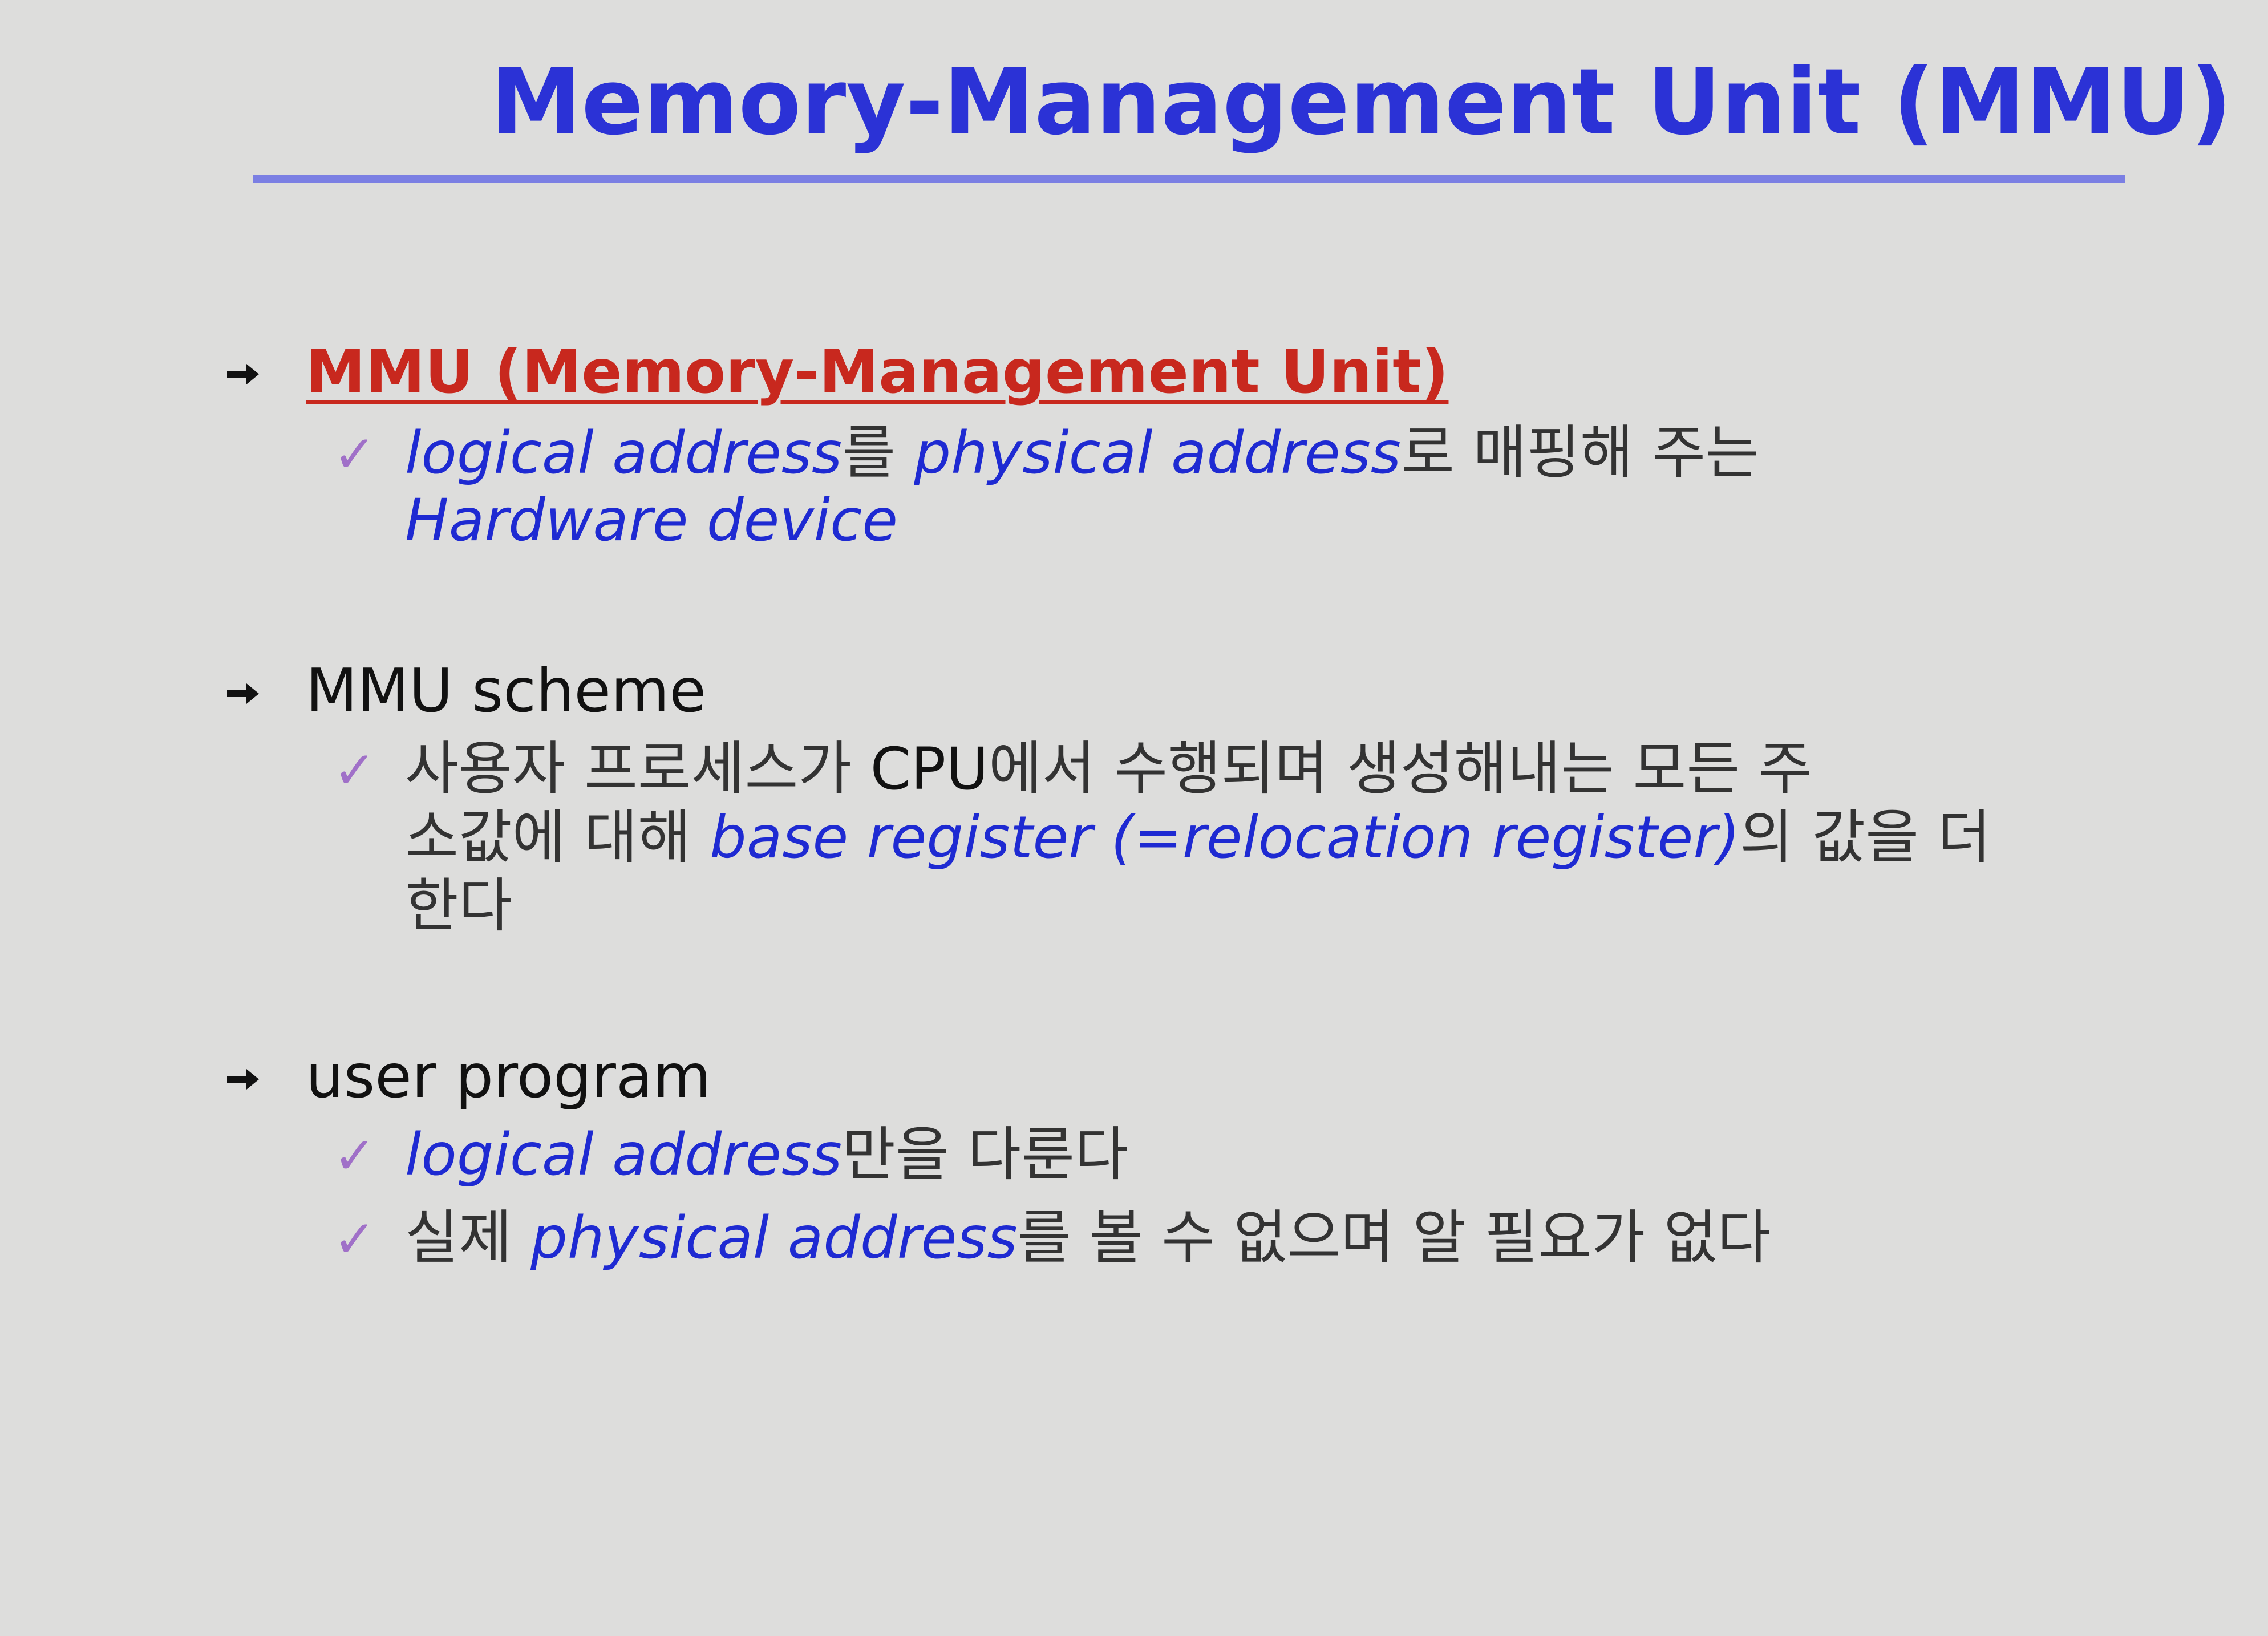 Image resolution: width=2268 pixels, height=1636 pixels. What do you see at coordinates (508, 1076) in the screenshot?
I see `section-heading-user-program: user program` at bounding box center [508, 1076].